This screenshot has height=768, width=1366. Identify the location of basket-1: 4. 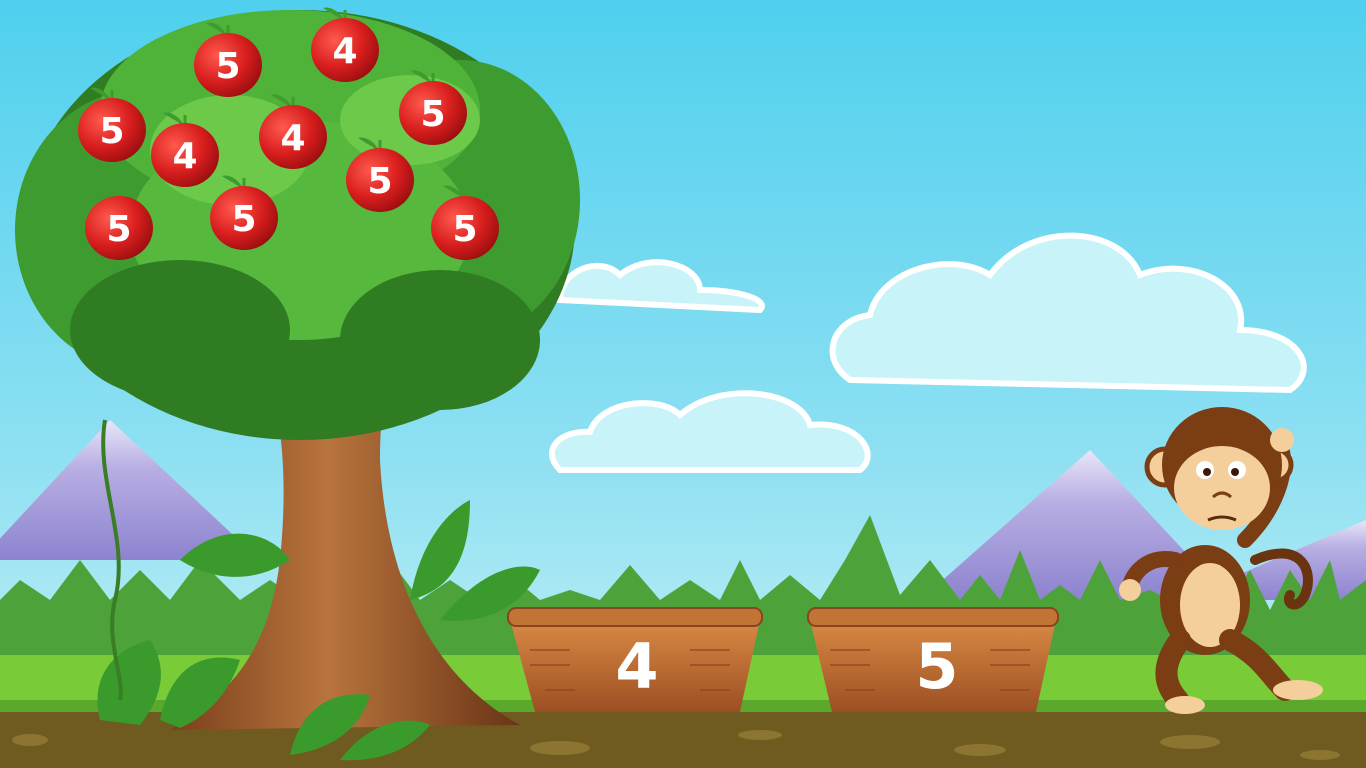
(635, 659).